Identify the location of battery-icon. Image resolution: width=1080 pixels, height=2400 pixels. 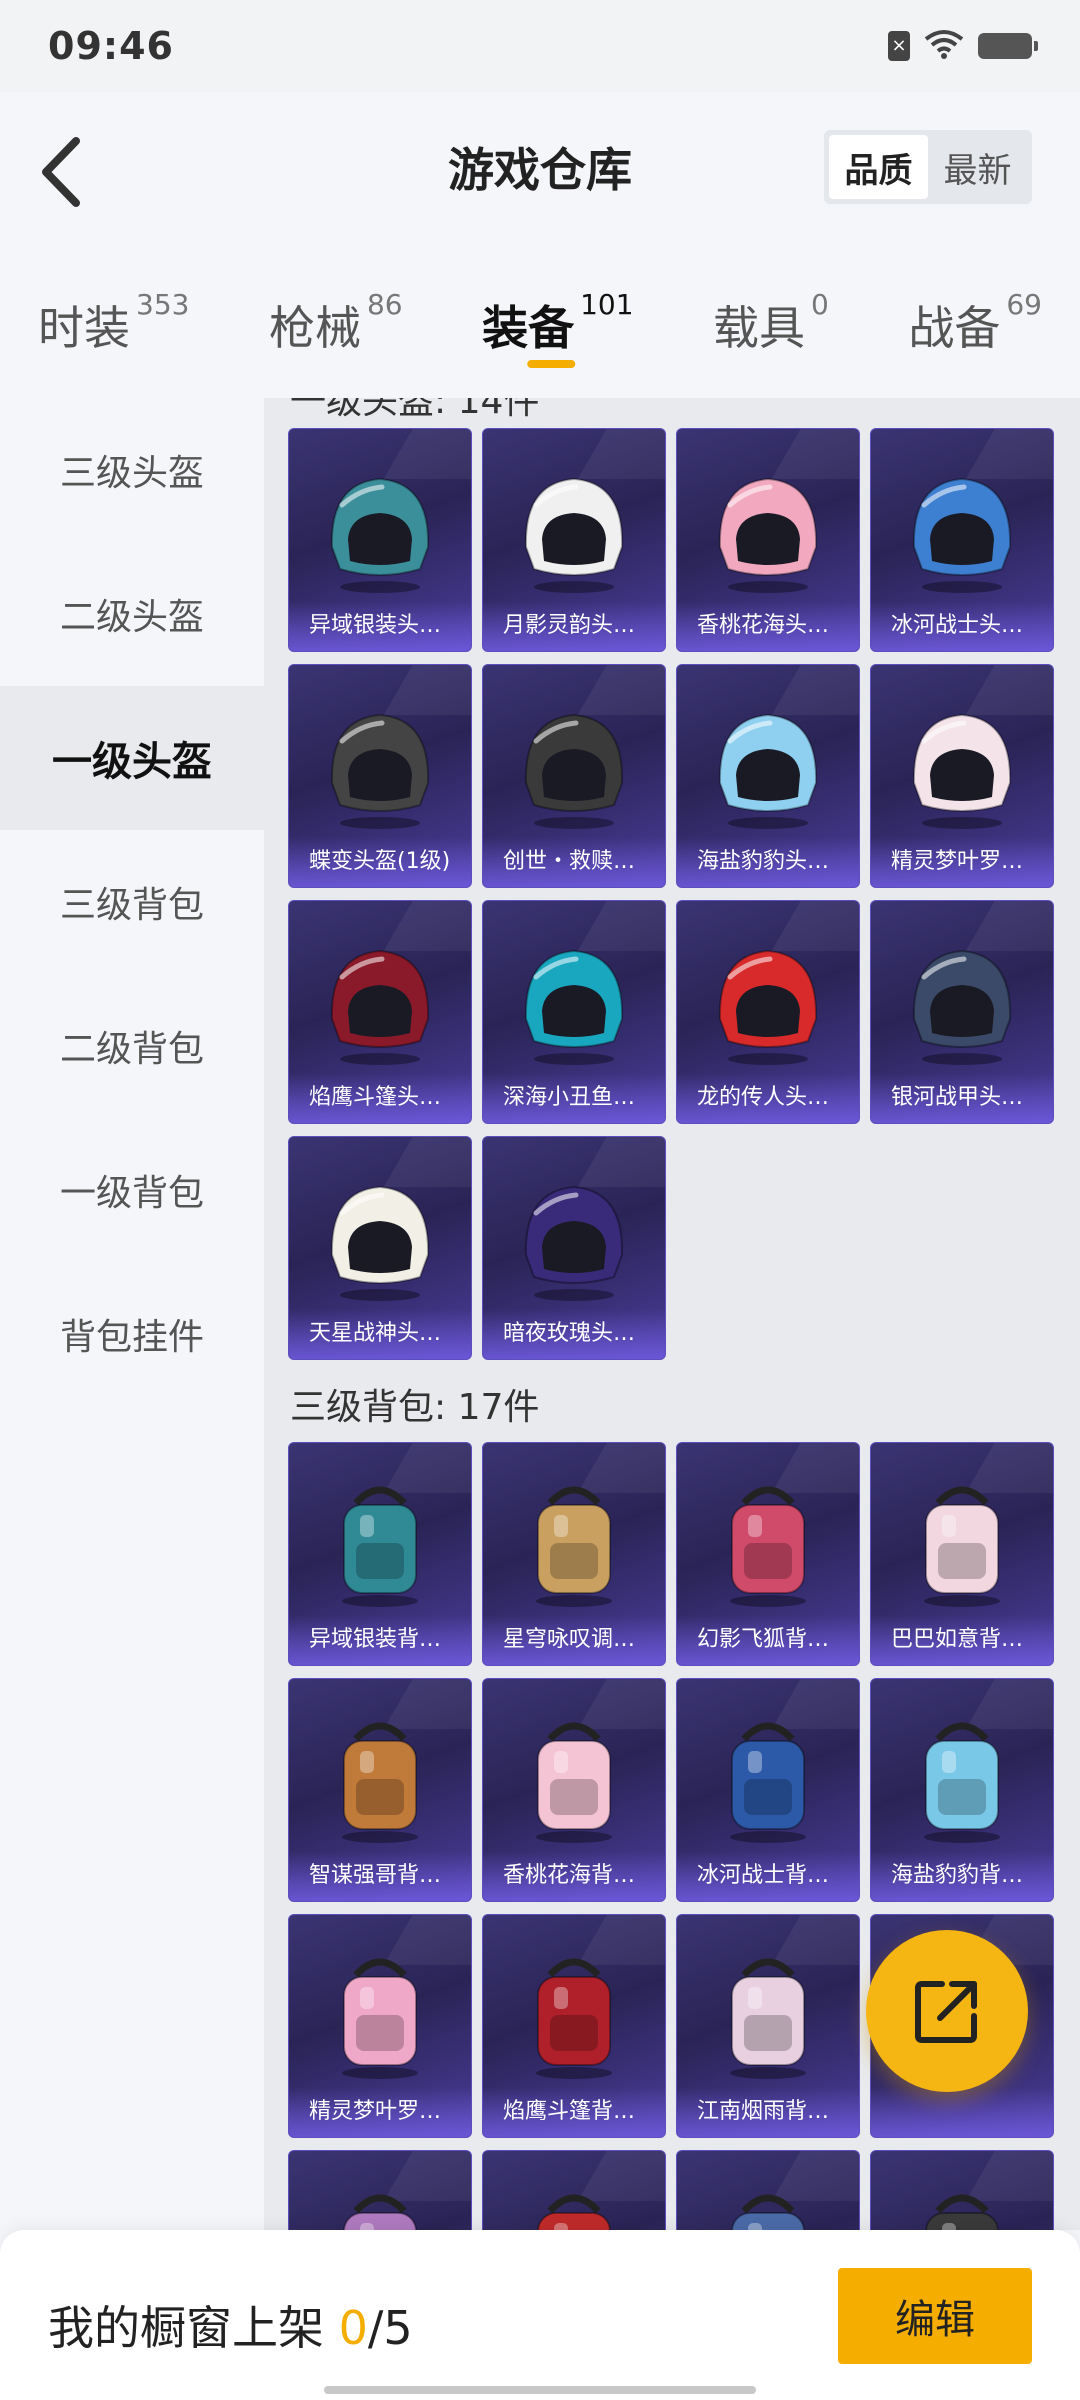
(1008, 46).